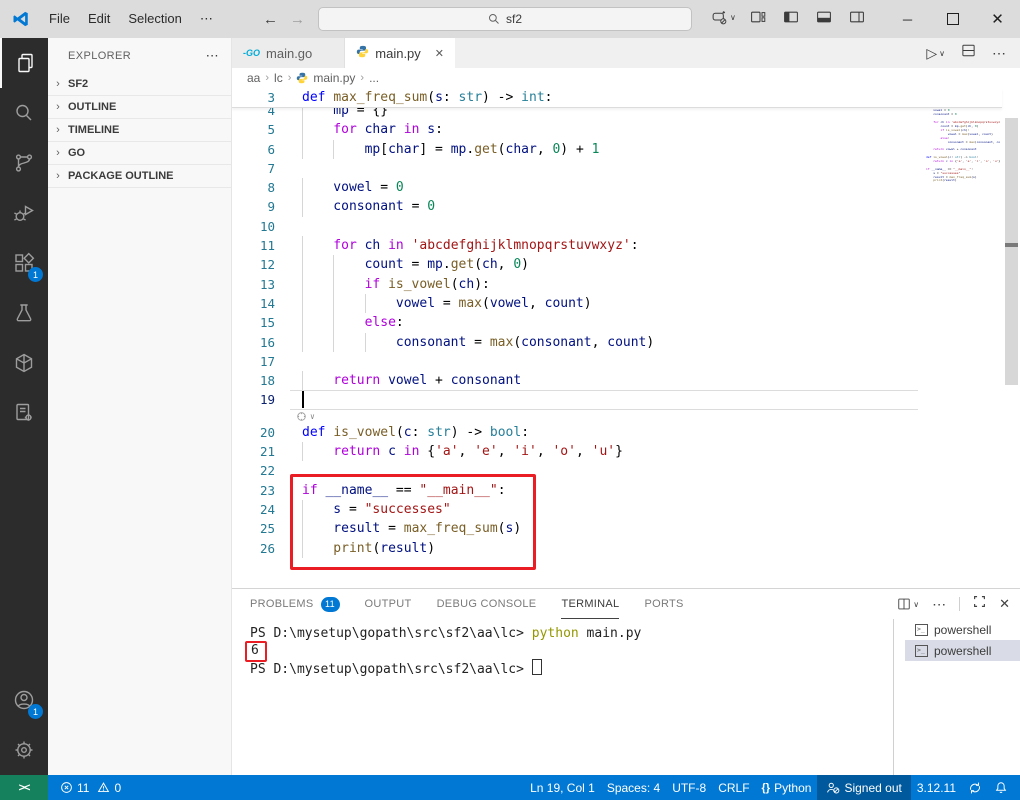 The image size is (1020, 800). What do you see at coordinates (562, 787) in the screenshot?
I see `cursor-position: Ln 19, Col 1` at bounding box center [562, 787].